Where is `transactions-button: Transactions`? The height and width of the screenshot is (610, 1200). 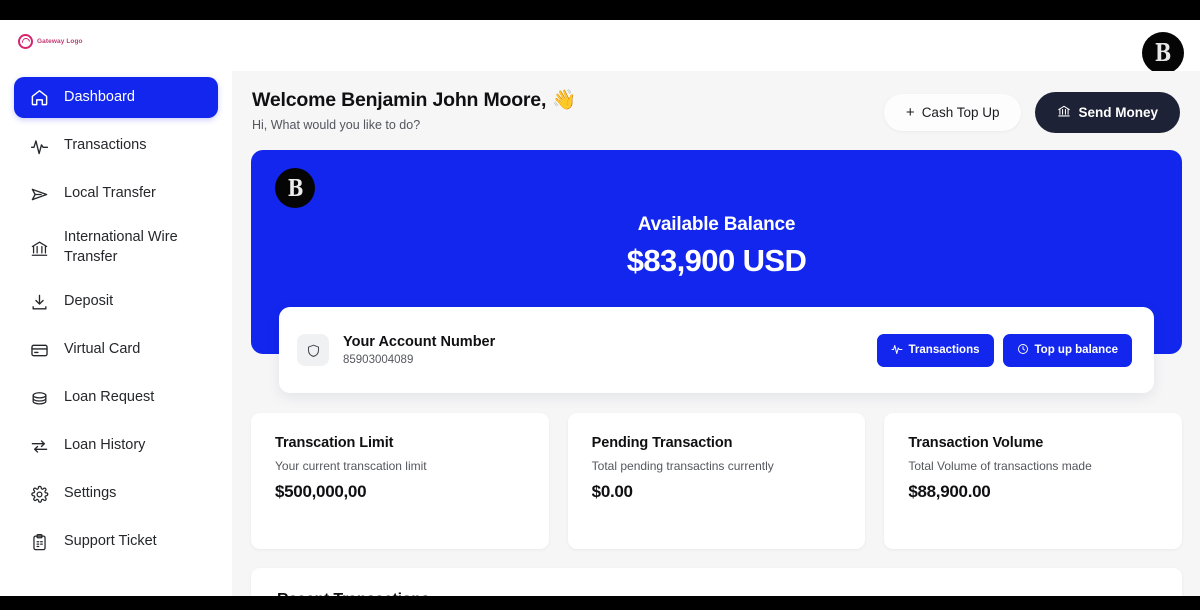 transactions-button: Transactions is located at coordinates (935, 350).